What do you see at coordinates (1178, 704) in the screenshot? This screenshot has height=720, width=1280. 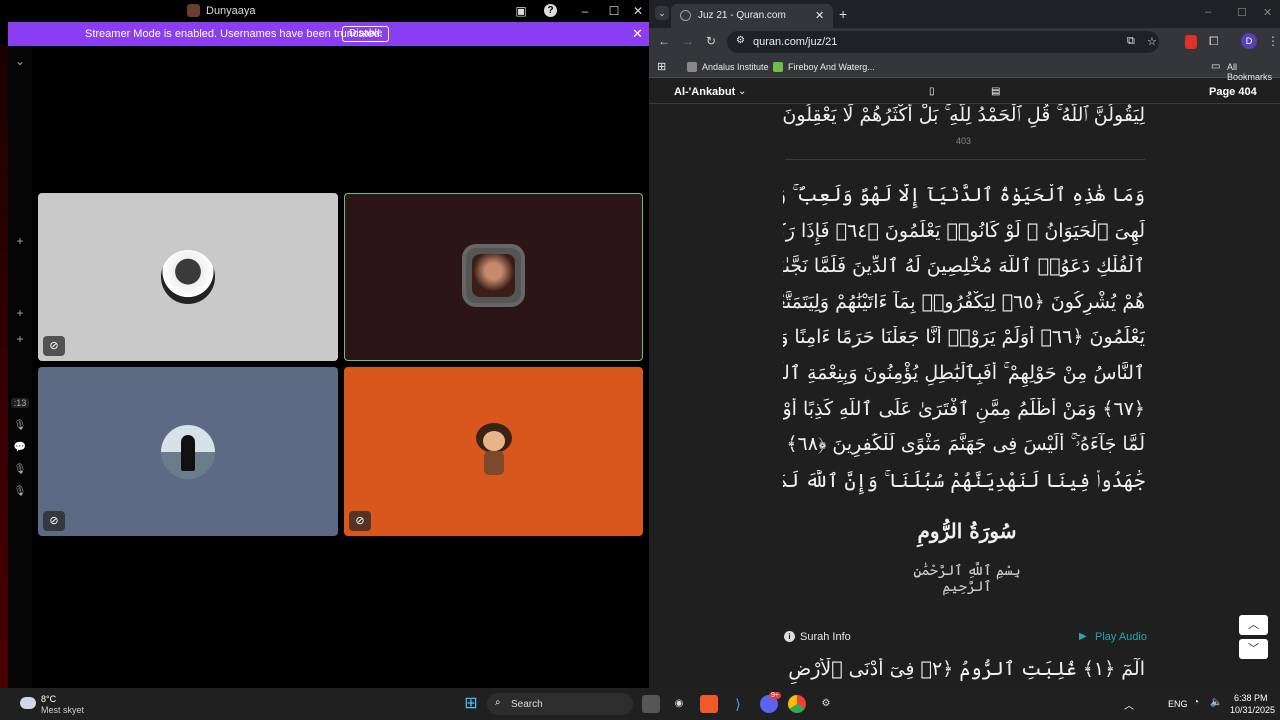 I see `language-indicator: ENG` at bounding box center [1178, 704].